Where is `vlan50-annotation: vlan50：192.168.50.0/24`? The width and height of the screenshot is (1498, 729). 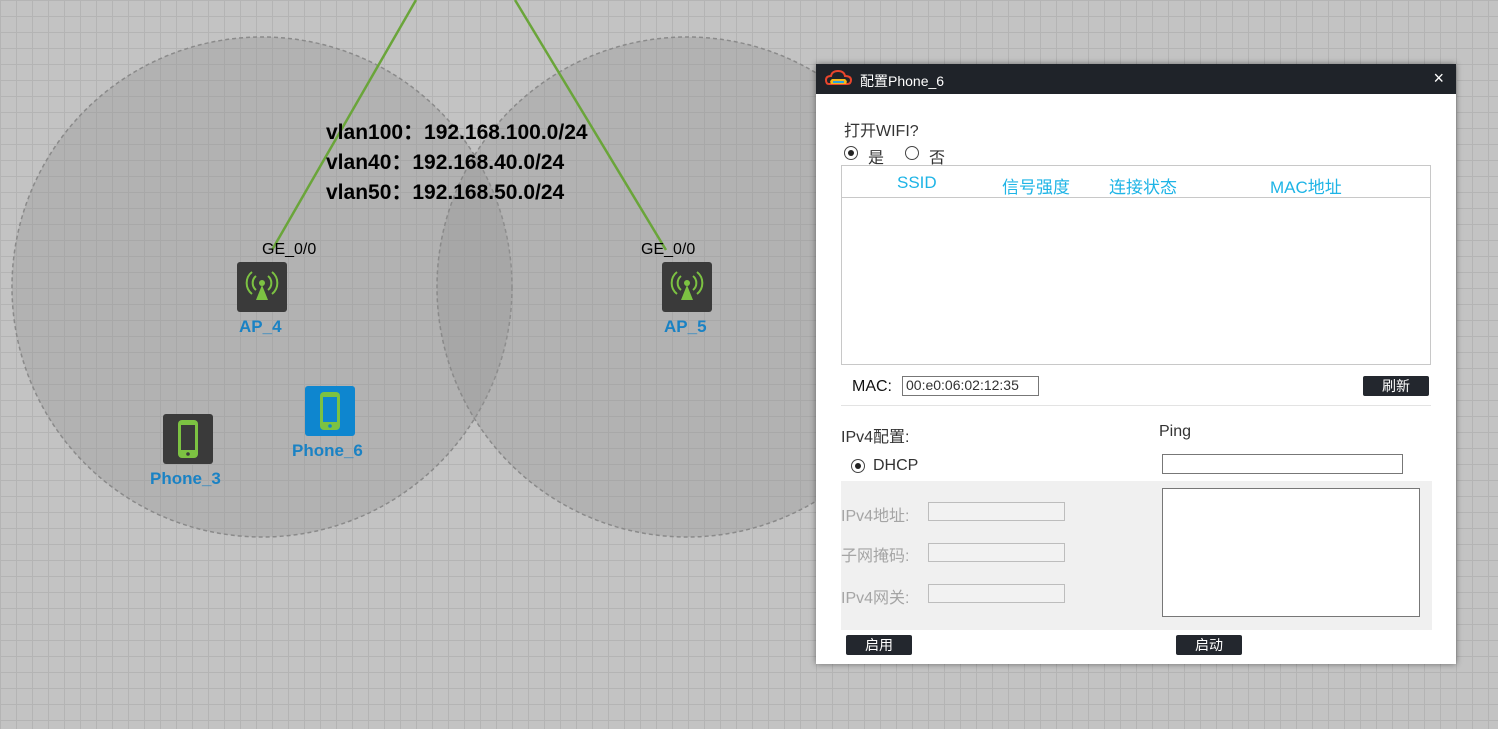 vlan50-annotation: vlan50：192.168.50.0/24 is located at coordinates (445, 192).